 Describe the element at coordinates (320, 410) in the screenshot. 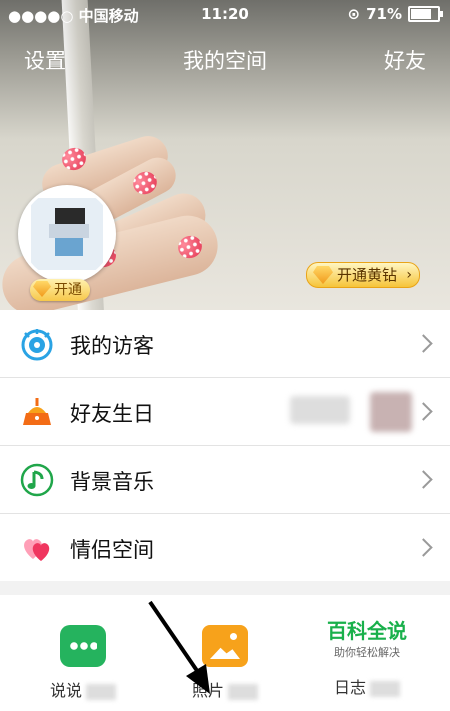

I see `blurred-friend-name` at that location.